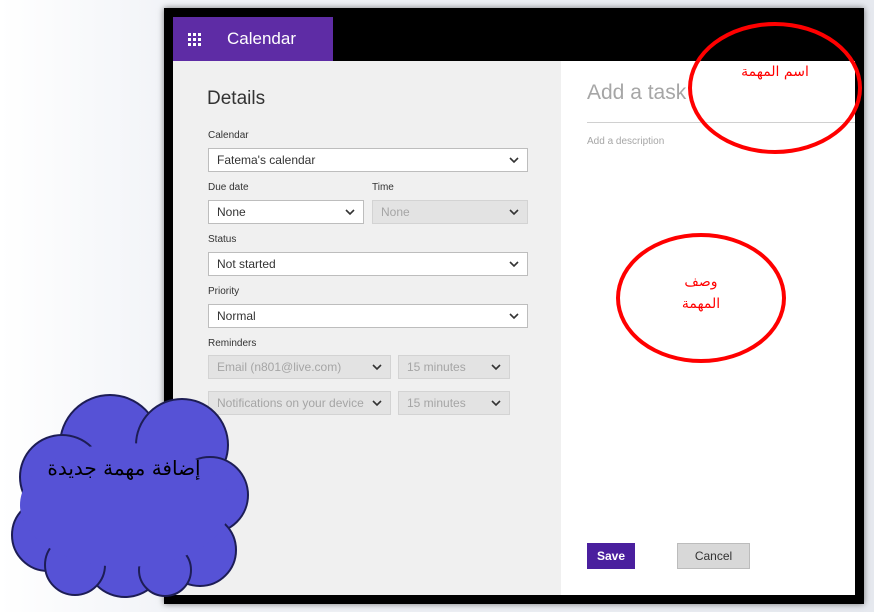  Describe the element at coordinates (236, 316) in the screenshot. I see `priority-value: Normal` at that location.